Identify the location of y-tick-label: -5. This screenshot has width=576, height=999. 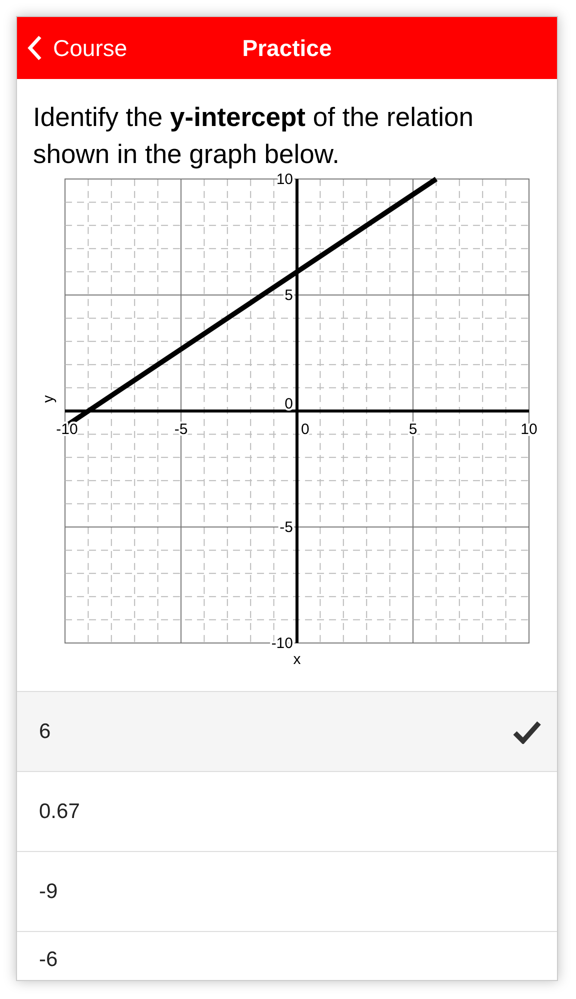
(286, 527).